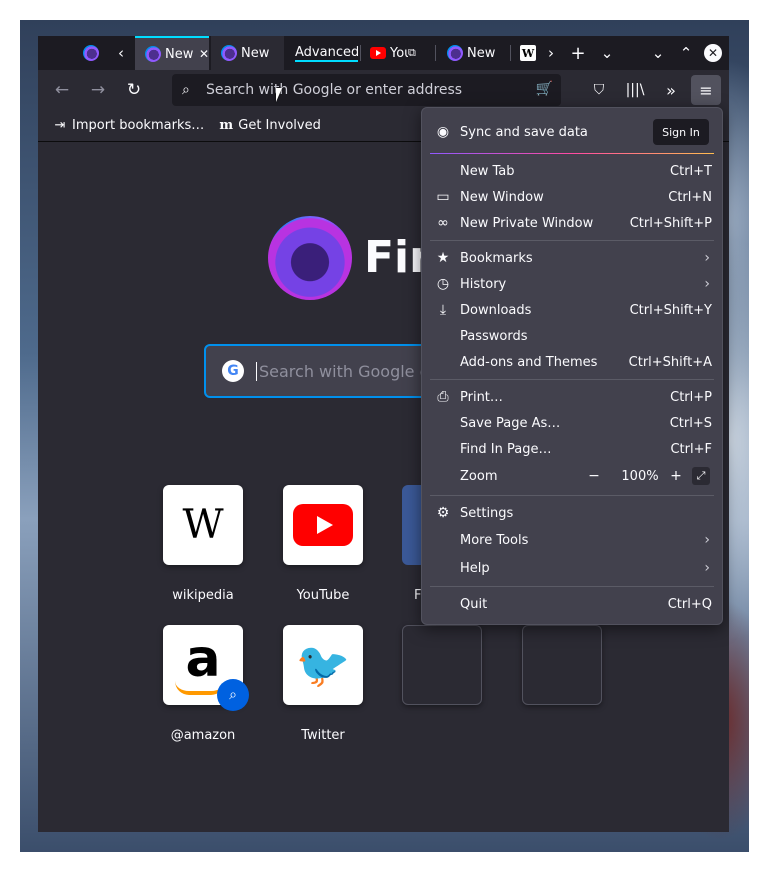  What do you see at coordinates (482, 53) in the screenshot?
I see `tab-label: New Tab` at bounding box center [482, 53].